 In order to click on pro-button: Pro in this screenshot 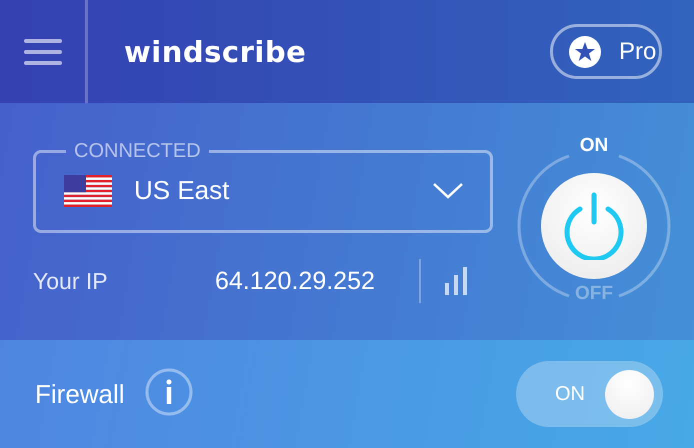, I will do `click(606, 51)`.